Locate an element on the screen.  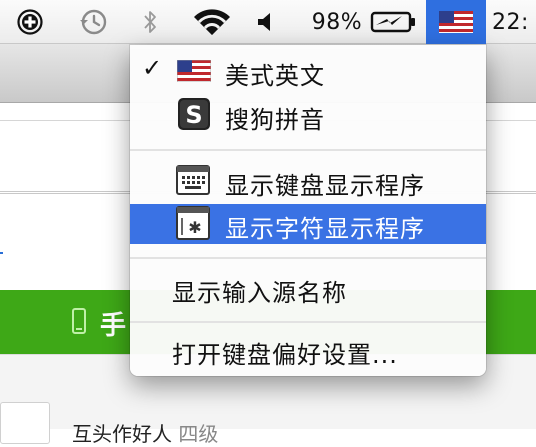
battery-charging-icon is located at coordinates (394, 22).